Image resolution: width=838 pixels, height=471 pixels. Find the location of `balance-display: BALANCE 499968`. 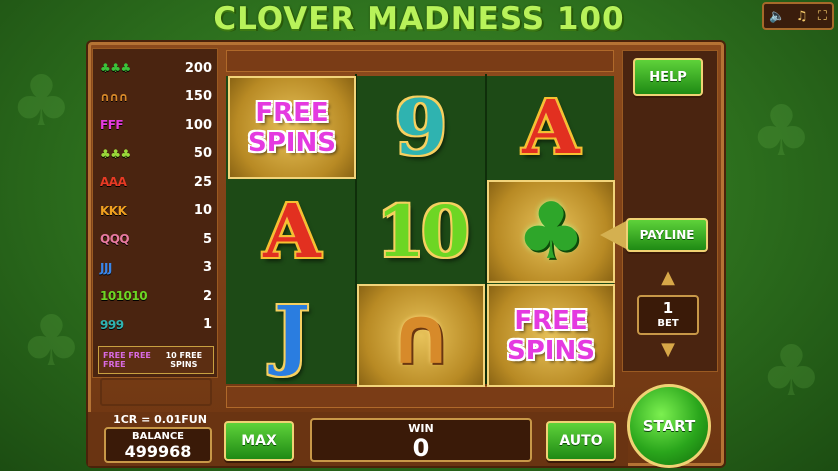

balance-display: BALANCE 499968 is located at coordinates (158, 445).